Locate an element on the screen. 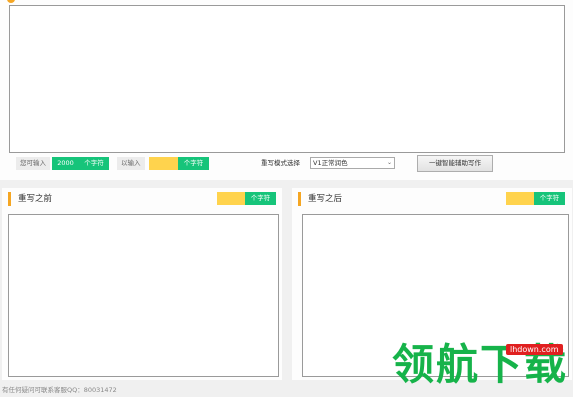 The image size is (573, 397). after-pane-title: 重写之后 is located at coordinates (325, 199).